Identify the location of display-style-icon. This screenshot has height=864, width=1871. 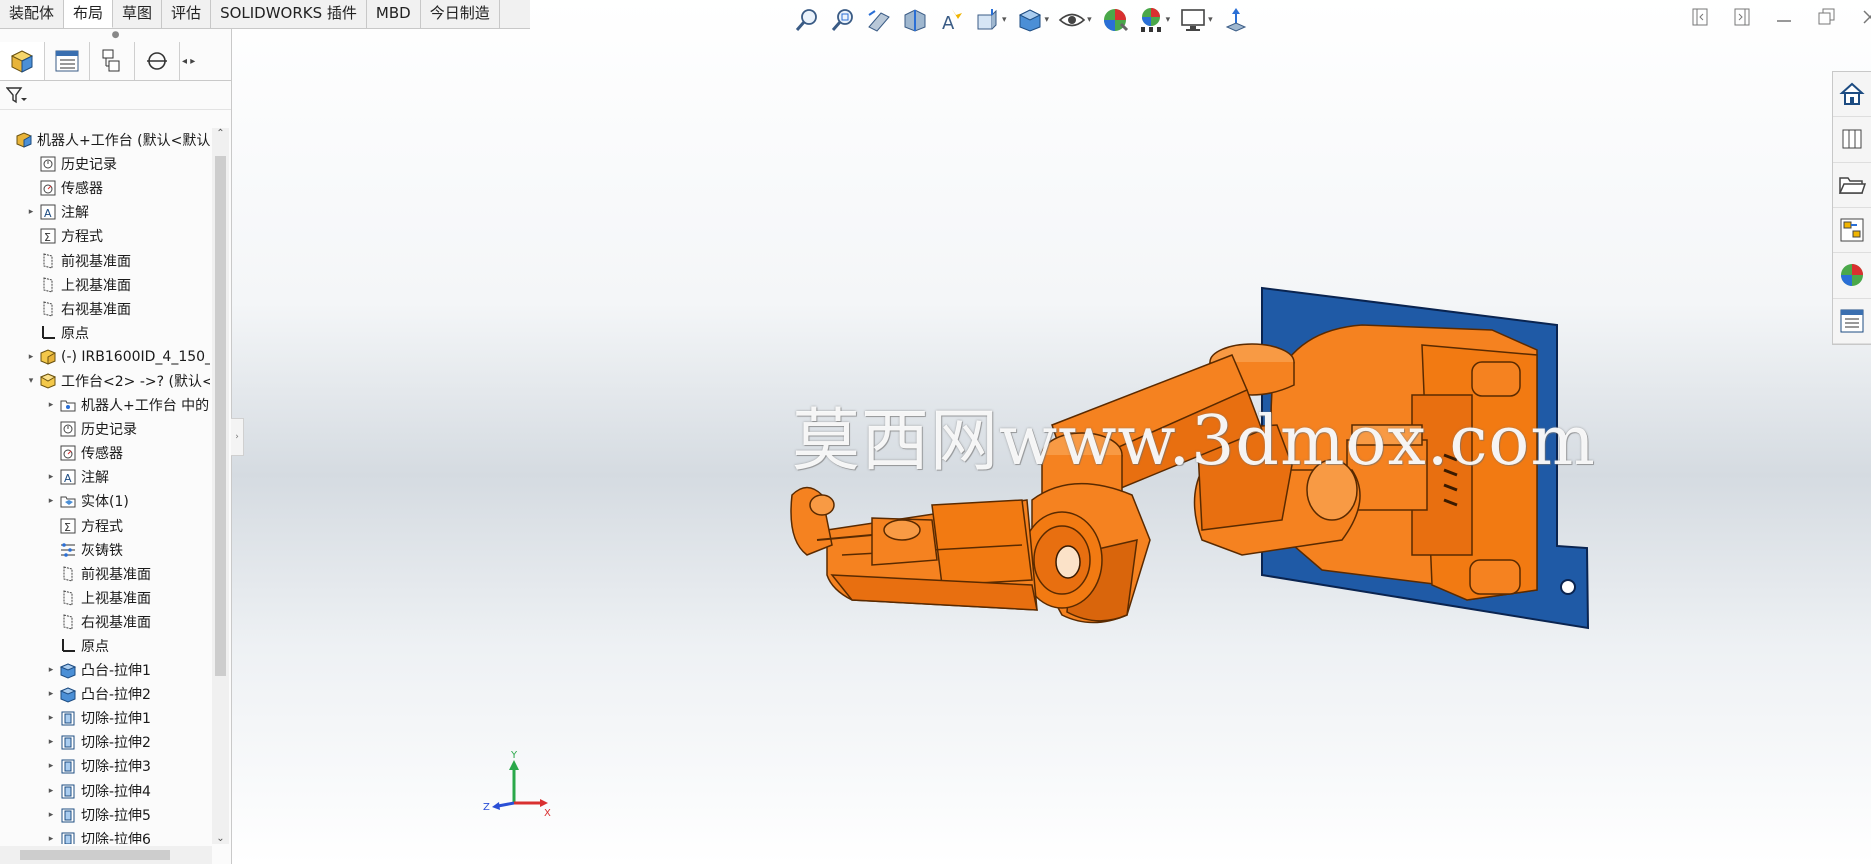
(1029, 20).